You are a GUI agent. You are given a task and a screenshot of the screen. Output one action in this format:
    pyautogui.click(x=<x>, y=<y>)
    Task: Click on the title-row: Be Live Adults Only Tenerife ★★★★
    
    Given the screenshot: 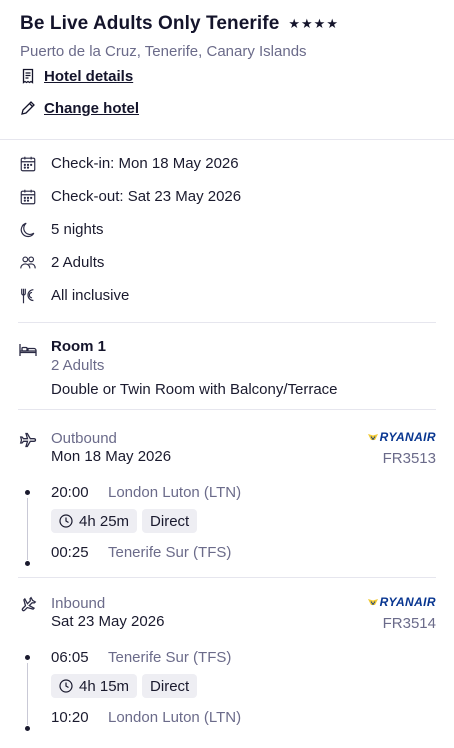 What is the action you would take?
    pyautogui.click(x=227, y=24)
    